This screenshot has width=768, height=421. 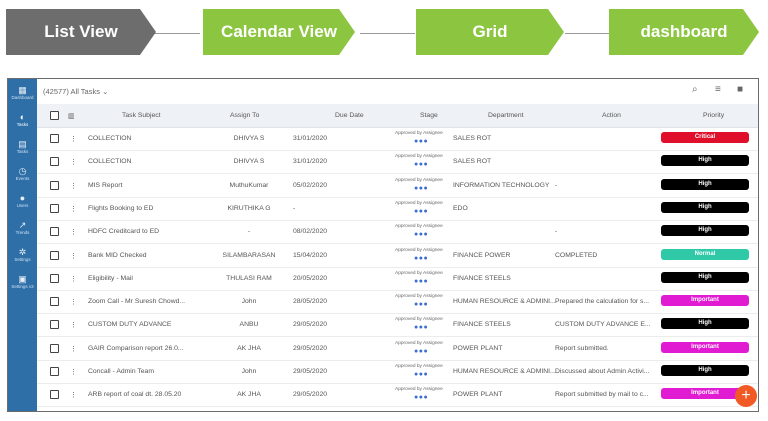 I want to click on sidebar-item-tasks: ◐ Tasks, so click(x=22, y=120).